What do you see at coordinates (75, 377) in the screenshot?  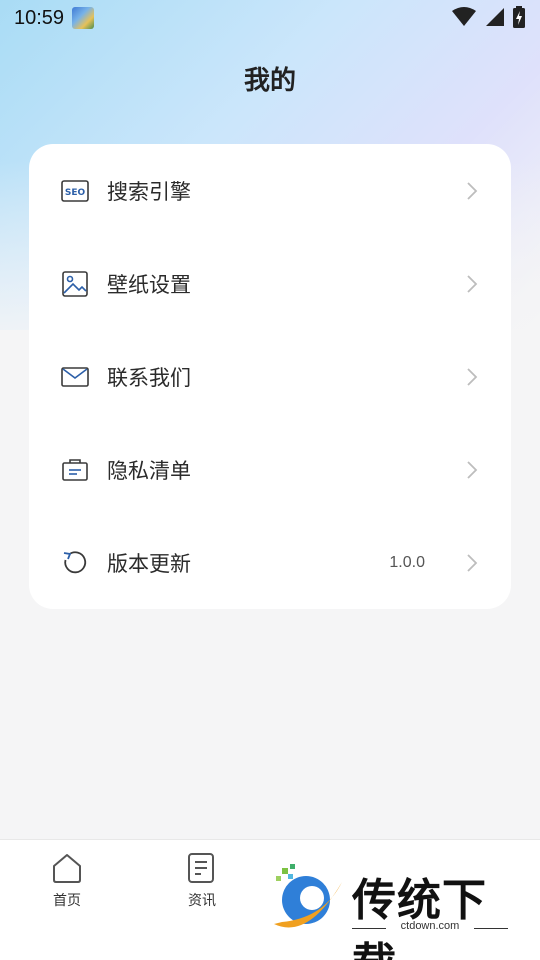 I see `mail-icon` at bounding box center [75, 377].